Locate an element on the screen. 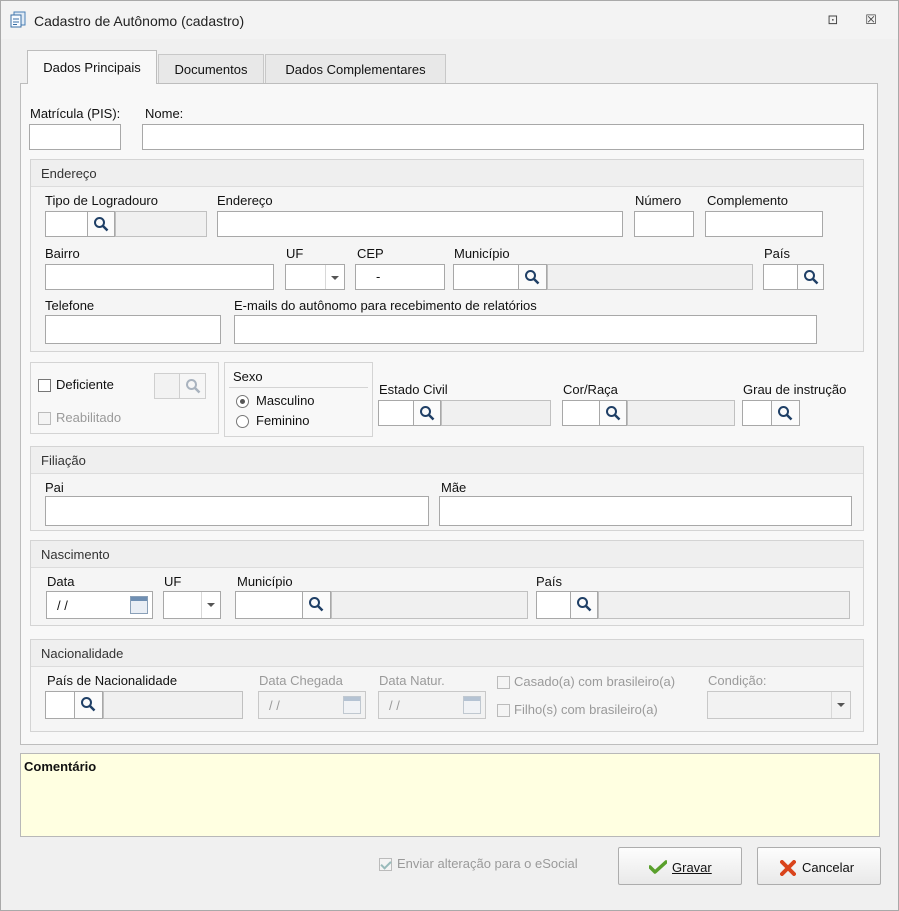 The height and width of the screenshot is (911, 899). app-document-icon is located at coordinates (18, 19).